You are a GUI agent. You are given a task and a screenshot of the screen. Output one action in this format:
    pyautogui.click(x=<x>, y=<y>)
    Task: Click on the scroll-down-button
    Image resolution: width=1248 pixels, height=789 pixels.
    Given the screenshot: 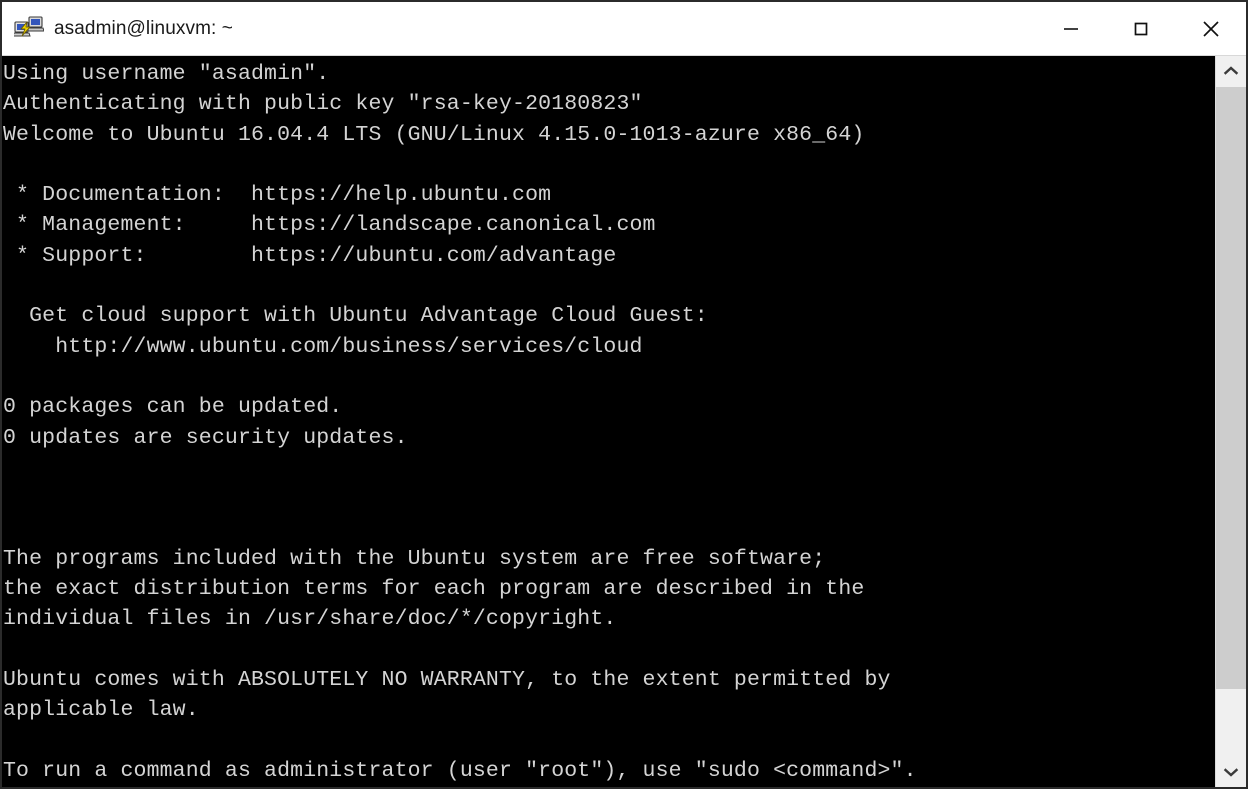 What is the action you would take?
    pyautogui.click(x=1231, y=772)
    